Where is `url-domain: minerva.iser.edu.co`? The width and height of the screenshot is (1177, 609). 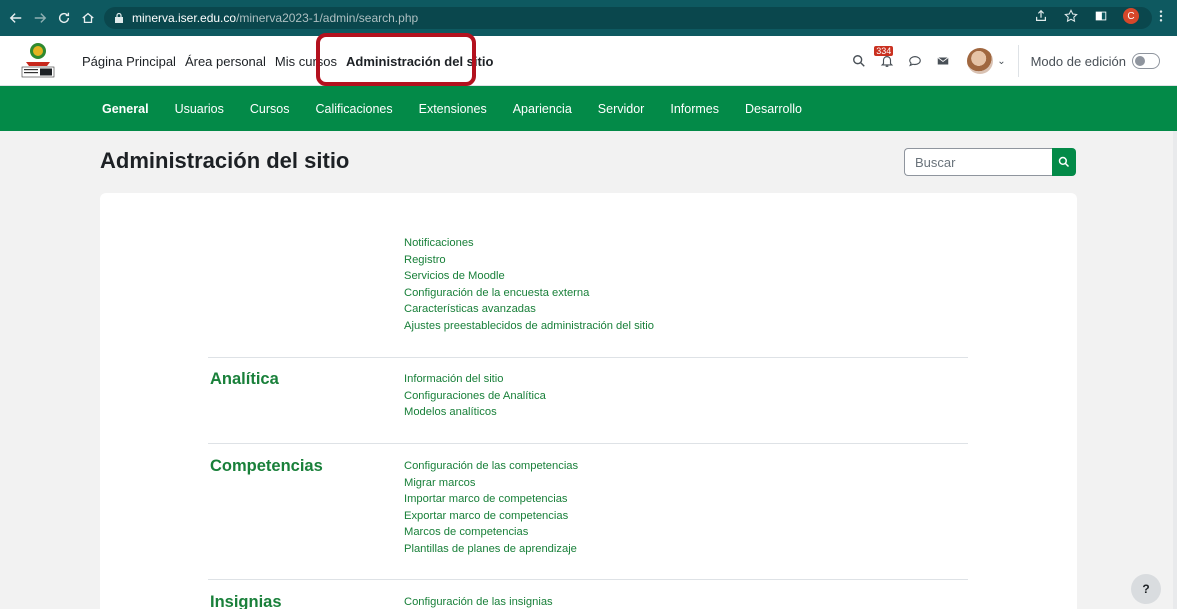
url-domain: minerva.iser.edu.co is located at coordinates (184, 18).